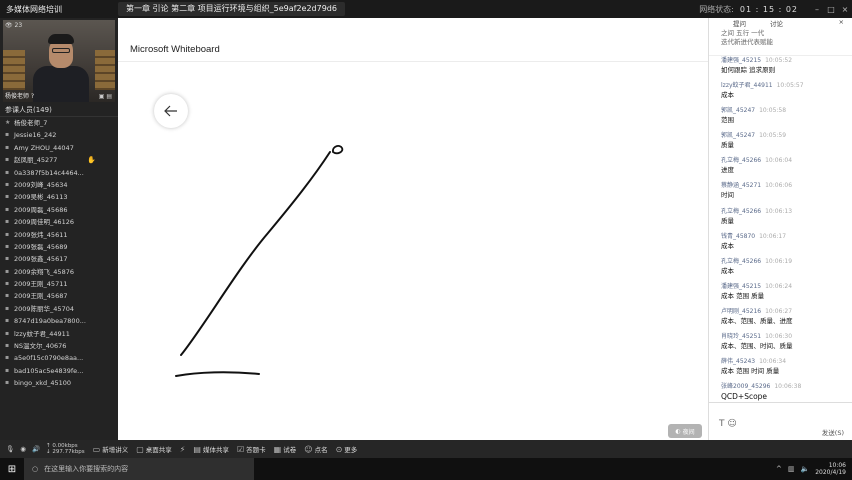 Image resolution: width=852 pixels, height=480 pixels. Describe the element at coordinates (346, 449) in the screenshot. I see `more-button: ⊙ 更多` at that location.